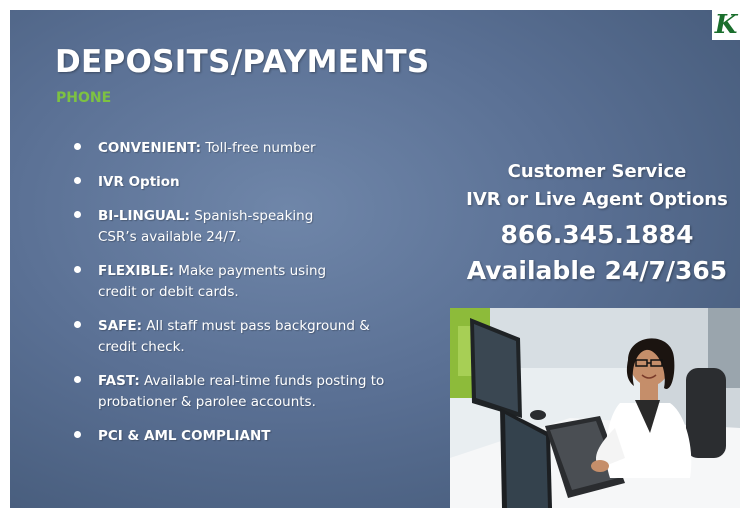 This screenshot has height=522, width=740. Describe the element at coordinates (597, 270) in the screenshot. I see `availability-text: Available 24/7/365` at that location.